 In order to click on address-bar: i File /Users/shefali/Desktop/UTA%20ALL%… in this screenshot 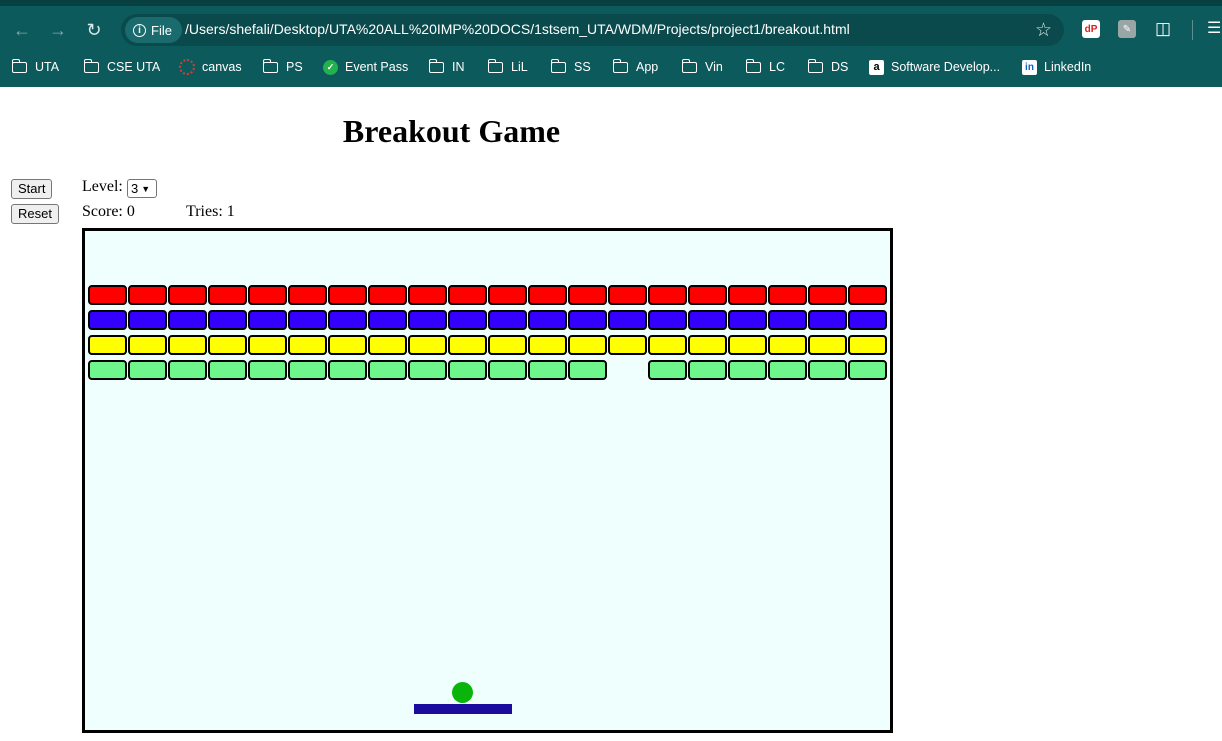, I will do `click(592, 30)`.